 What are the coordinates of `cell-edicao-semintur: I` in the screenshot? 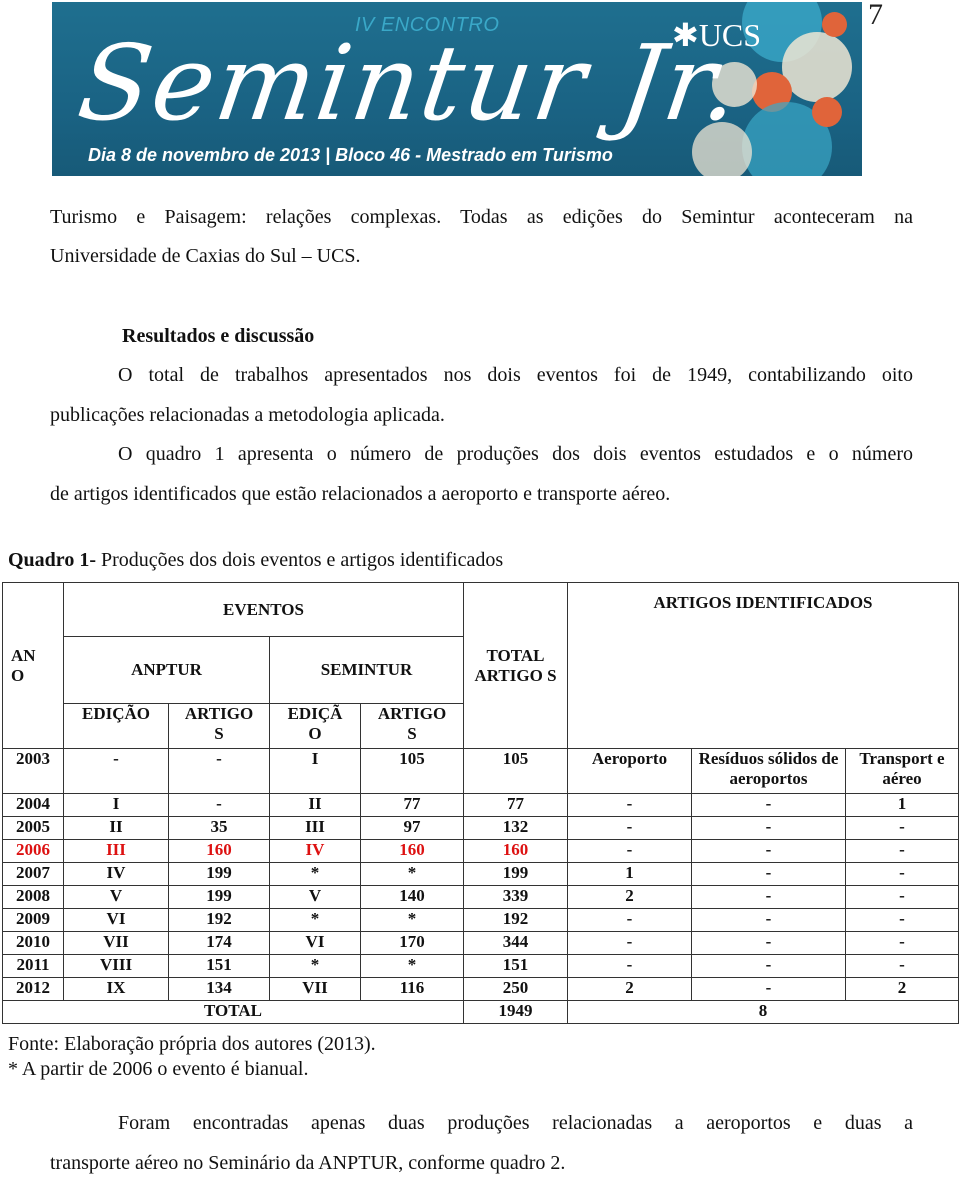 It's located at (315, 771).